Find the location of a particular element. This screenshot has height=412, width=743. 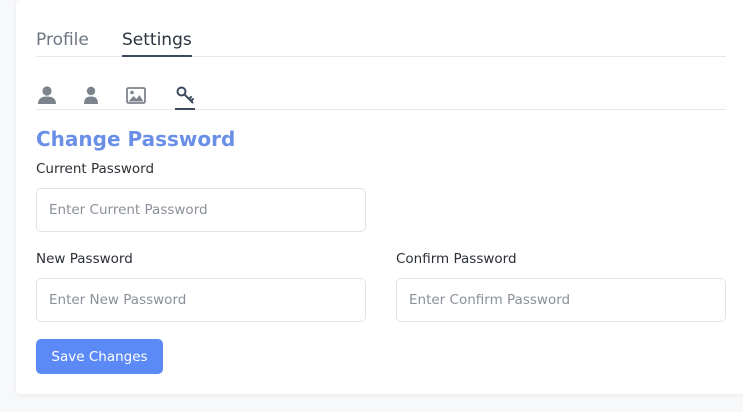

new-password-input is located at coordinates (201, 300).